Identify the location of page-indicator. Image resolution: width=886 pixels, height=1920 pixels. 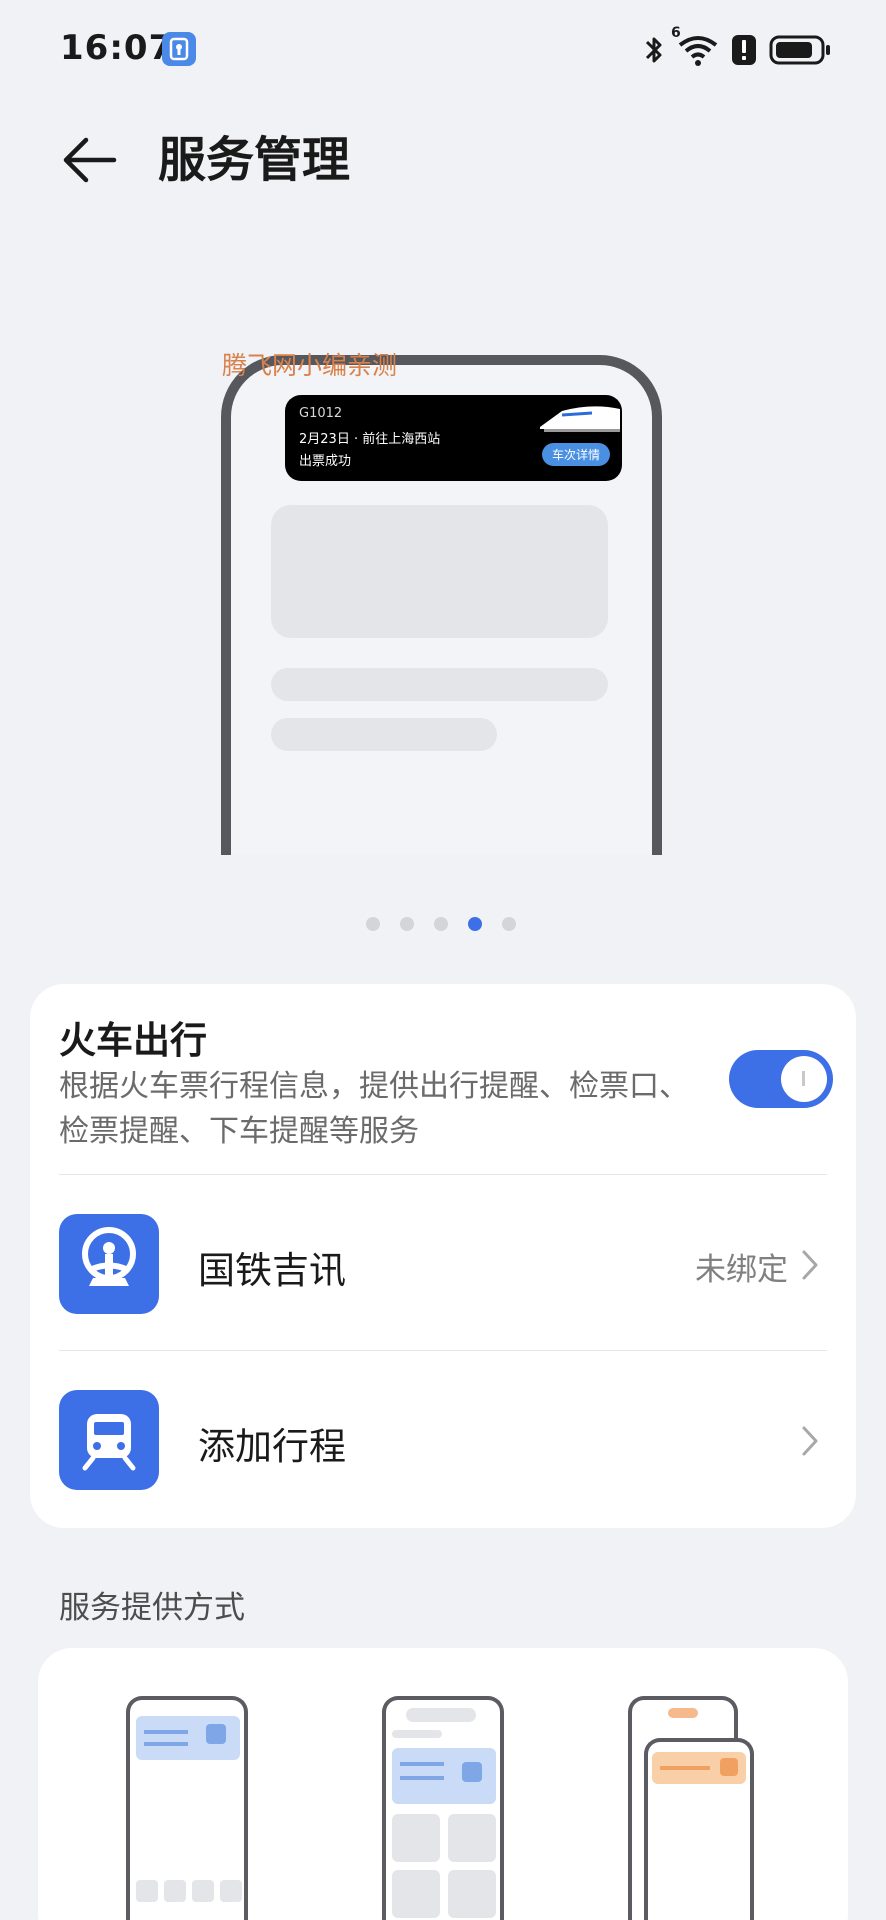
(441, 924).